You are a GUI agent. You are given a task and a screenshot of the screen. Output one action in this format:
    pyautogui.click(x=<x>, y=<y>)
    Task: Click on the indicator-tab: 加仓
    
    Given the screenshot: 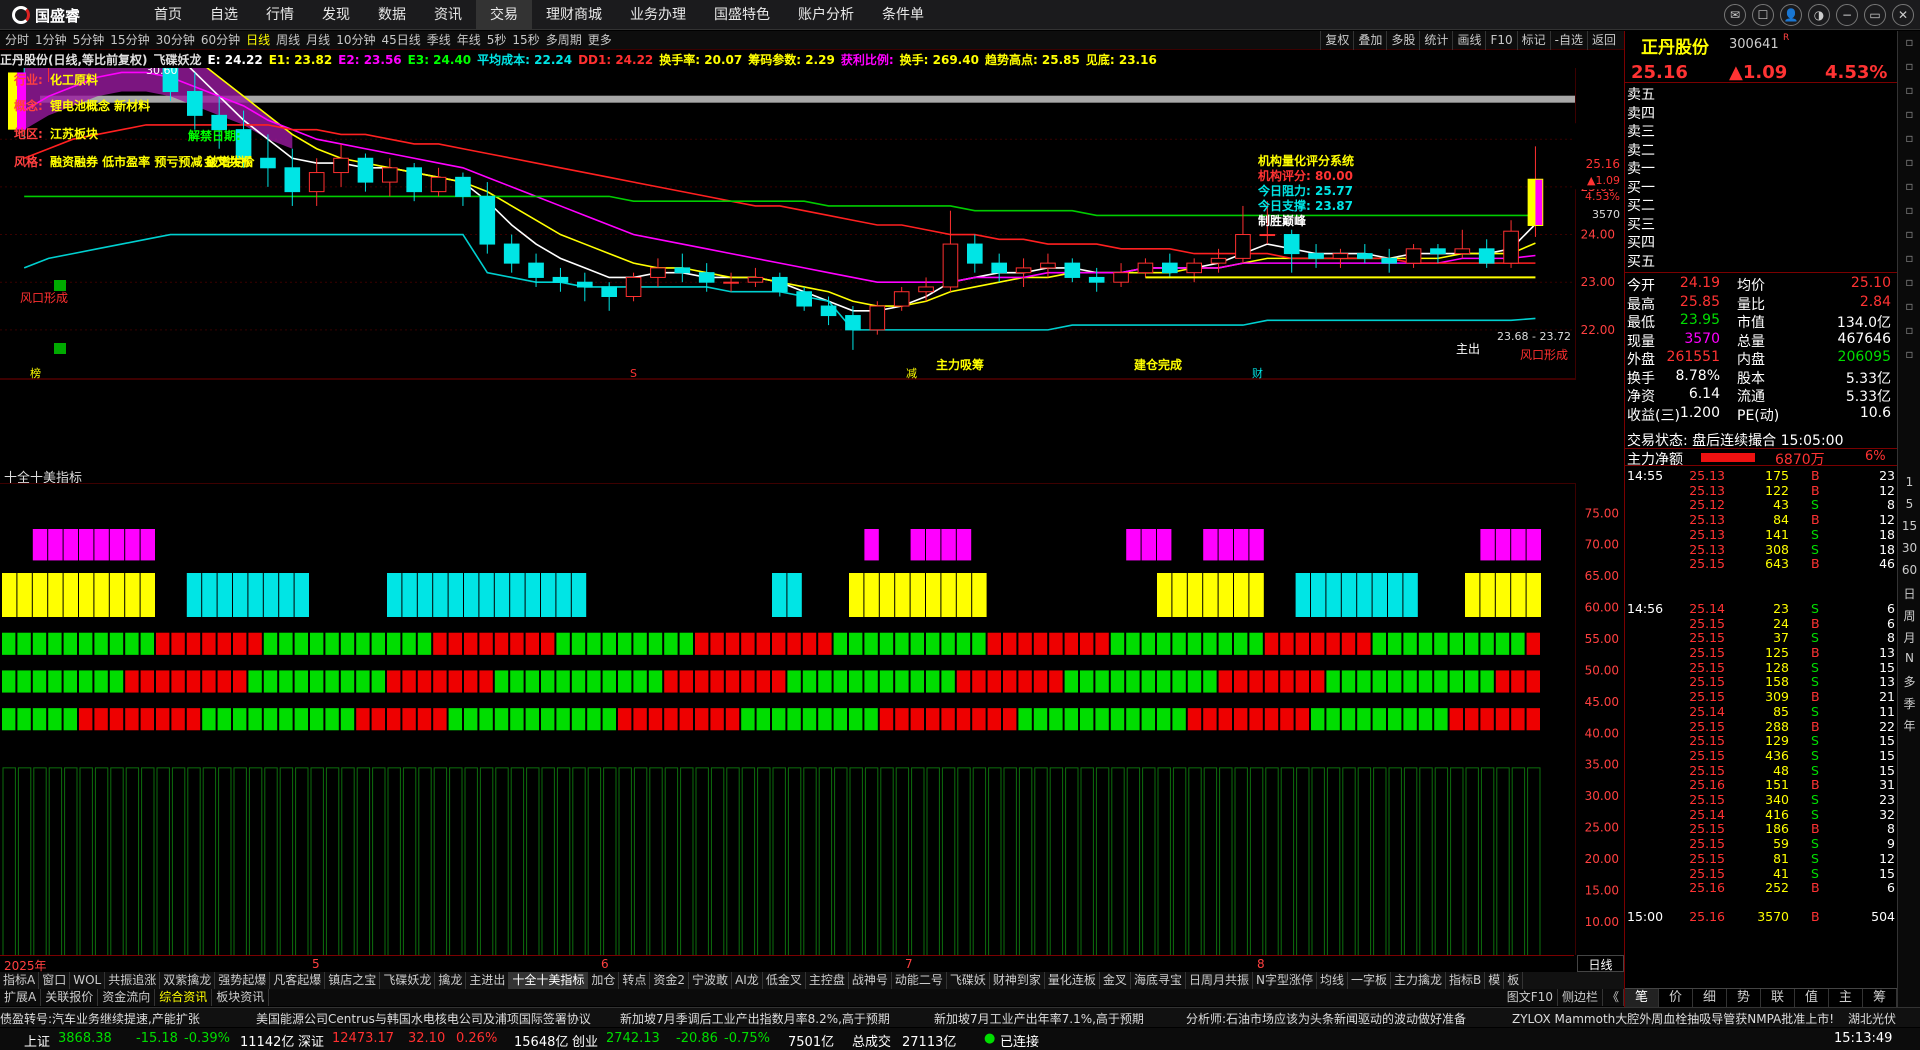 What is the action you would take?
    pyautogui.click(x=604, y=980)
    